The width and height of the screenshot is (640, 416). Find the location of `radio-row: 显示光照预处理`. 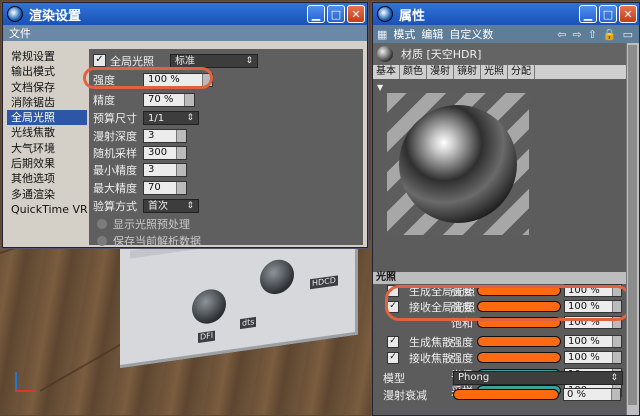

radio-row: 显示光照预处理 is located at coordinates (139, 223).